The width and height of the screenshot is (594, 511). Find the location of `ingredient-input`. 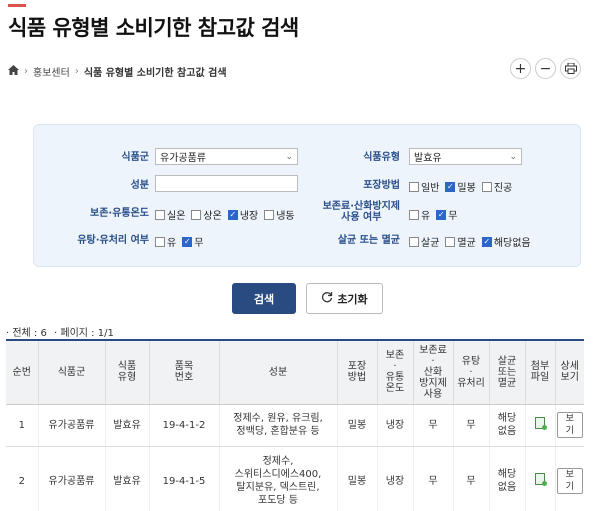

ingredient-input is located at coordinates (226, 183).